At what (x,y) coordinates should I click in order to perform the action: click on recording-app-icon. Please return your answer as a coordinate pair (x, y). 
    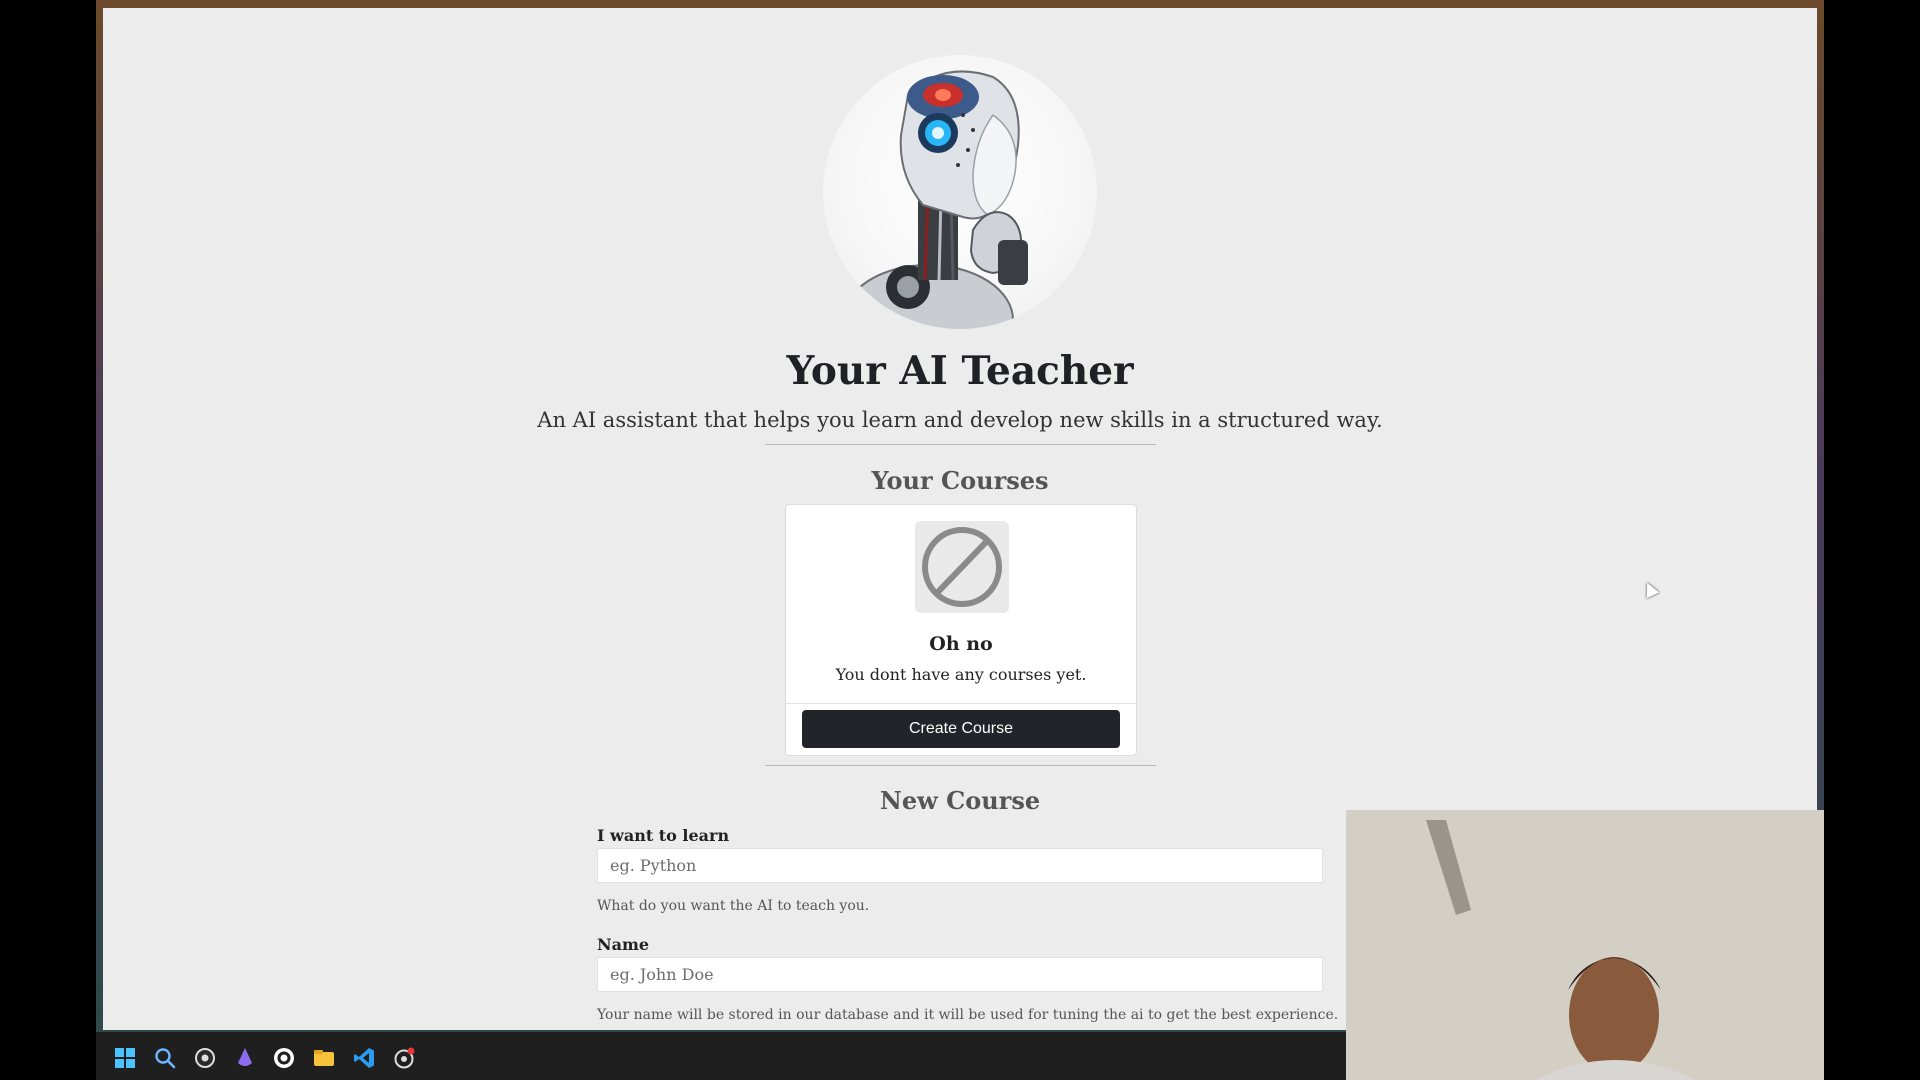
    Looking at the image, I should click on (404, 1058).